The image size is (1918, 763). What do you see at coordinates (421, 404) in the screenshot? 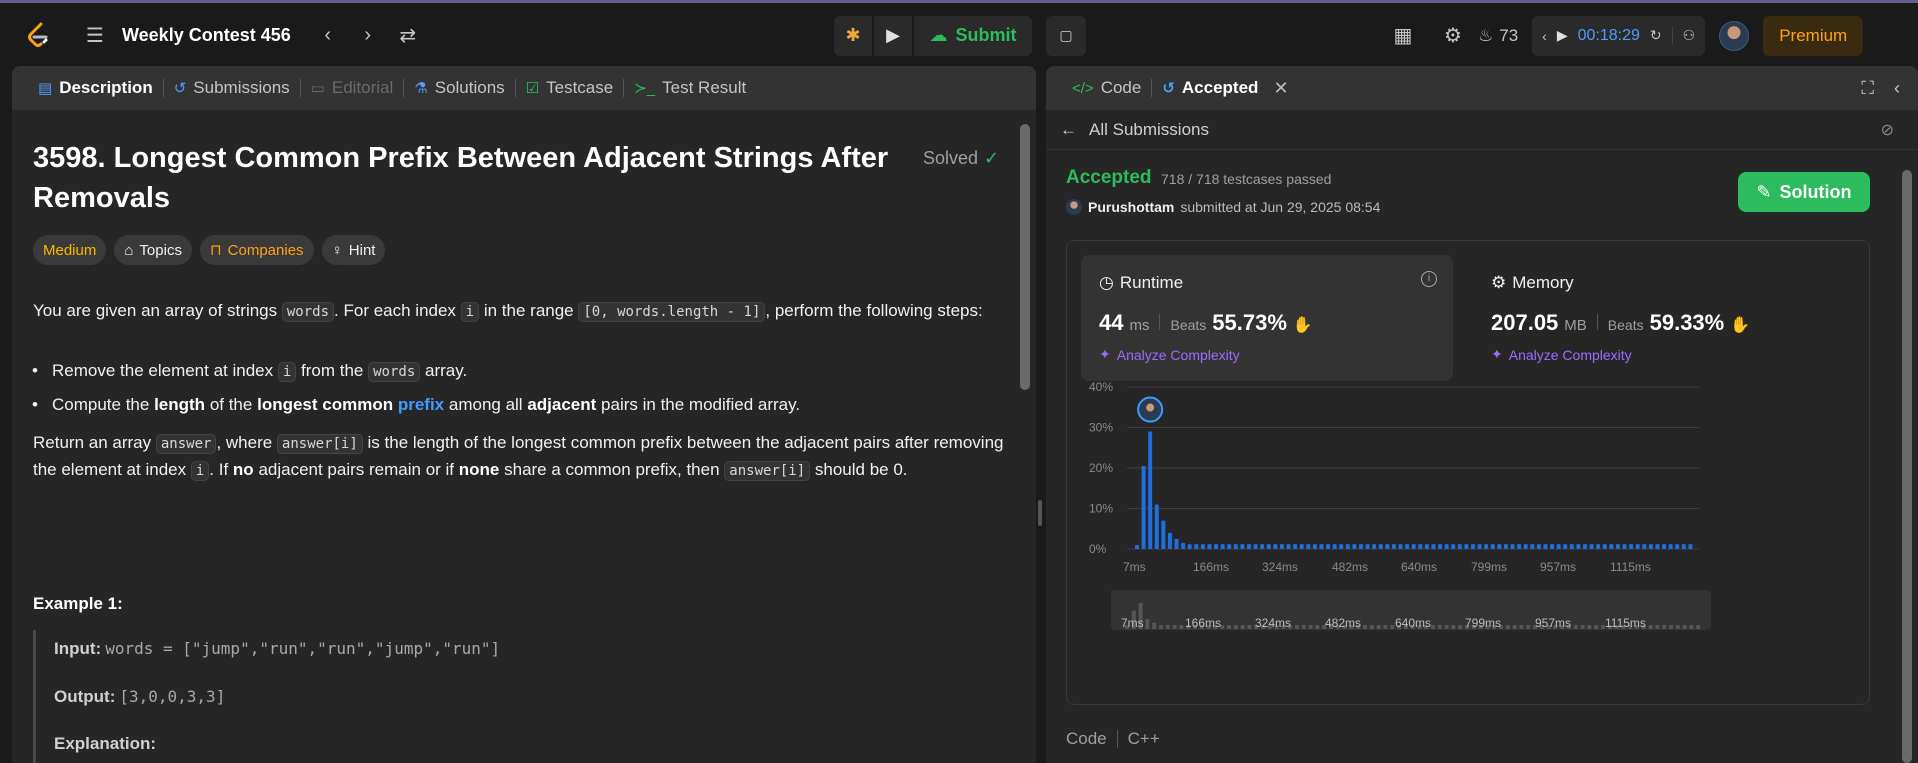
I see `prefix-link: prefix` at bounding box center [421, 404].